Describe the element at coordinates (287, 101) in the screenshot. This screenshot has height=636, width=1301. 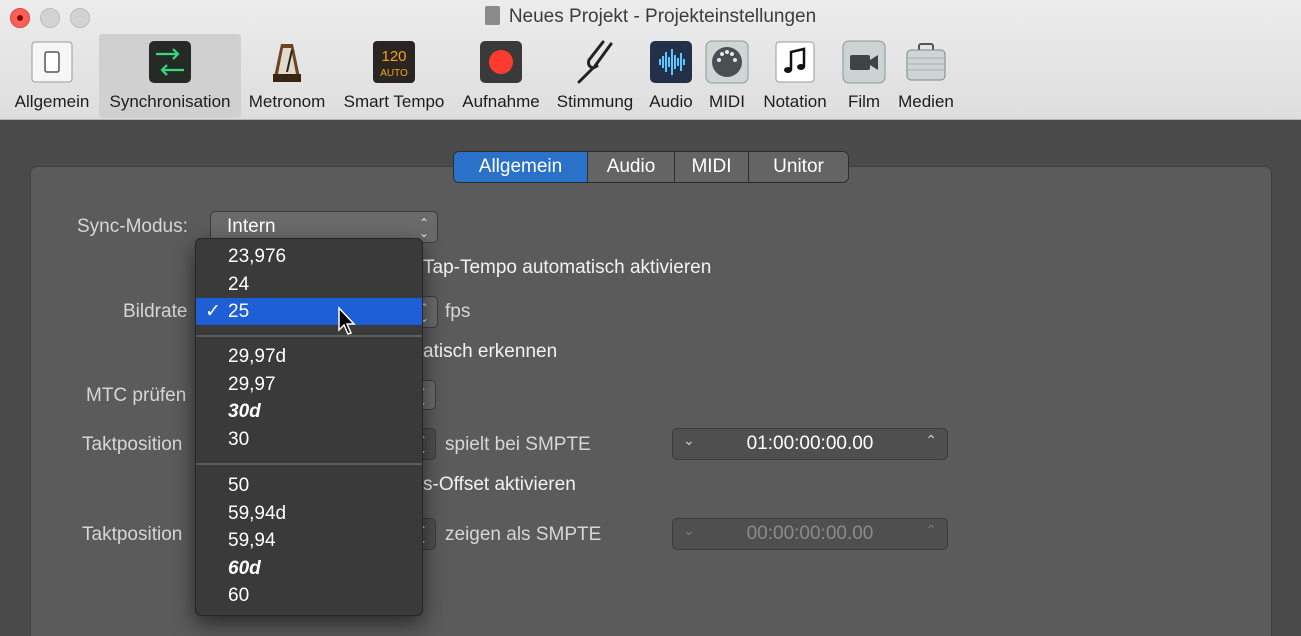
I see `toolbar-label: Metronom` at that location.